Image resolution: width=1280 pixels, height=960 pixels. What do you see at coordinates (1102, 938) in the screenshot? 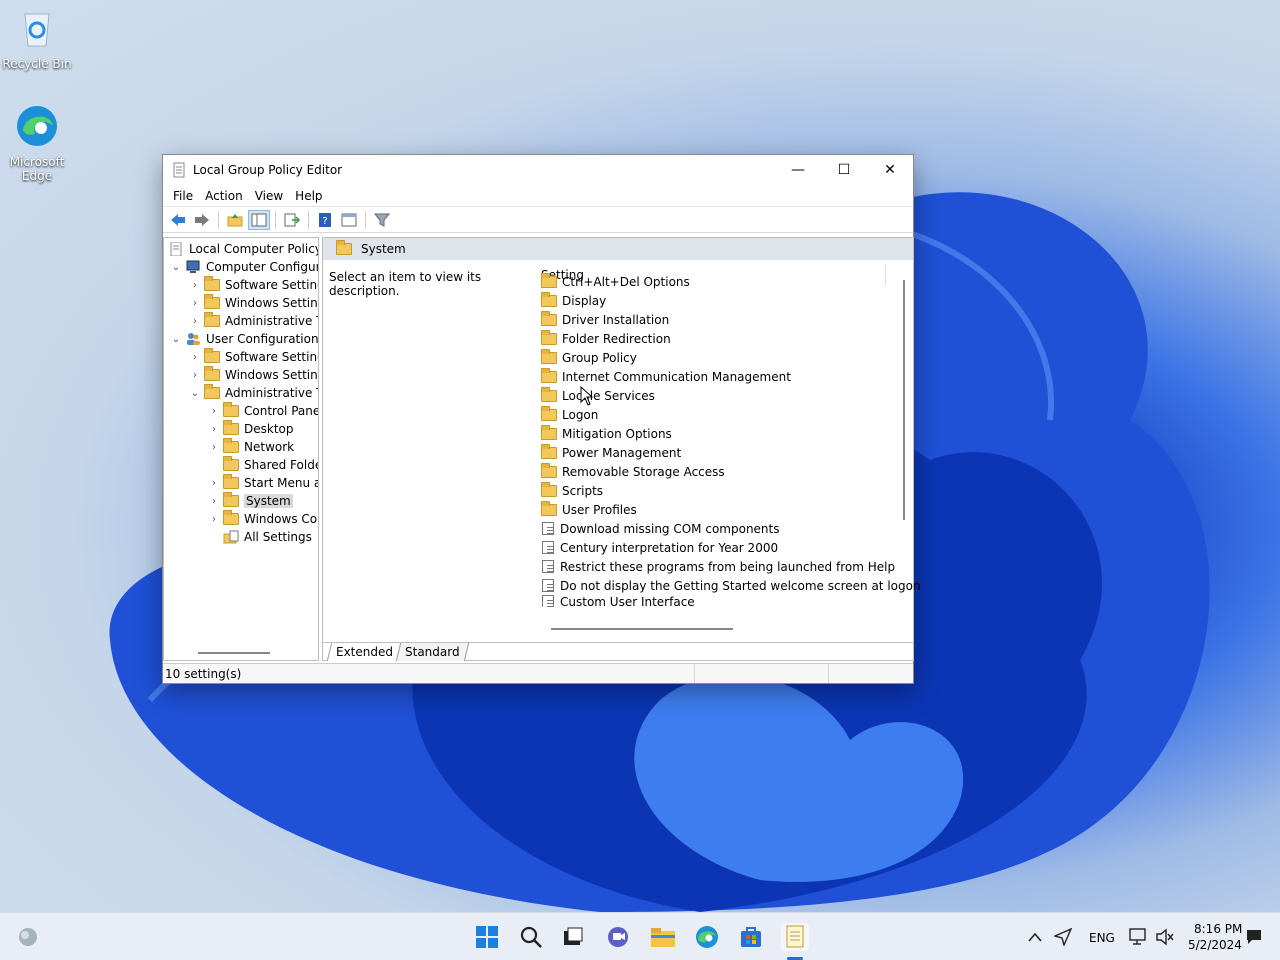
I see `language-indicator: ENG` at bounding box center [1102, 938].